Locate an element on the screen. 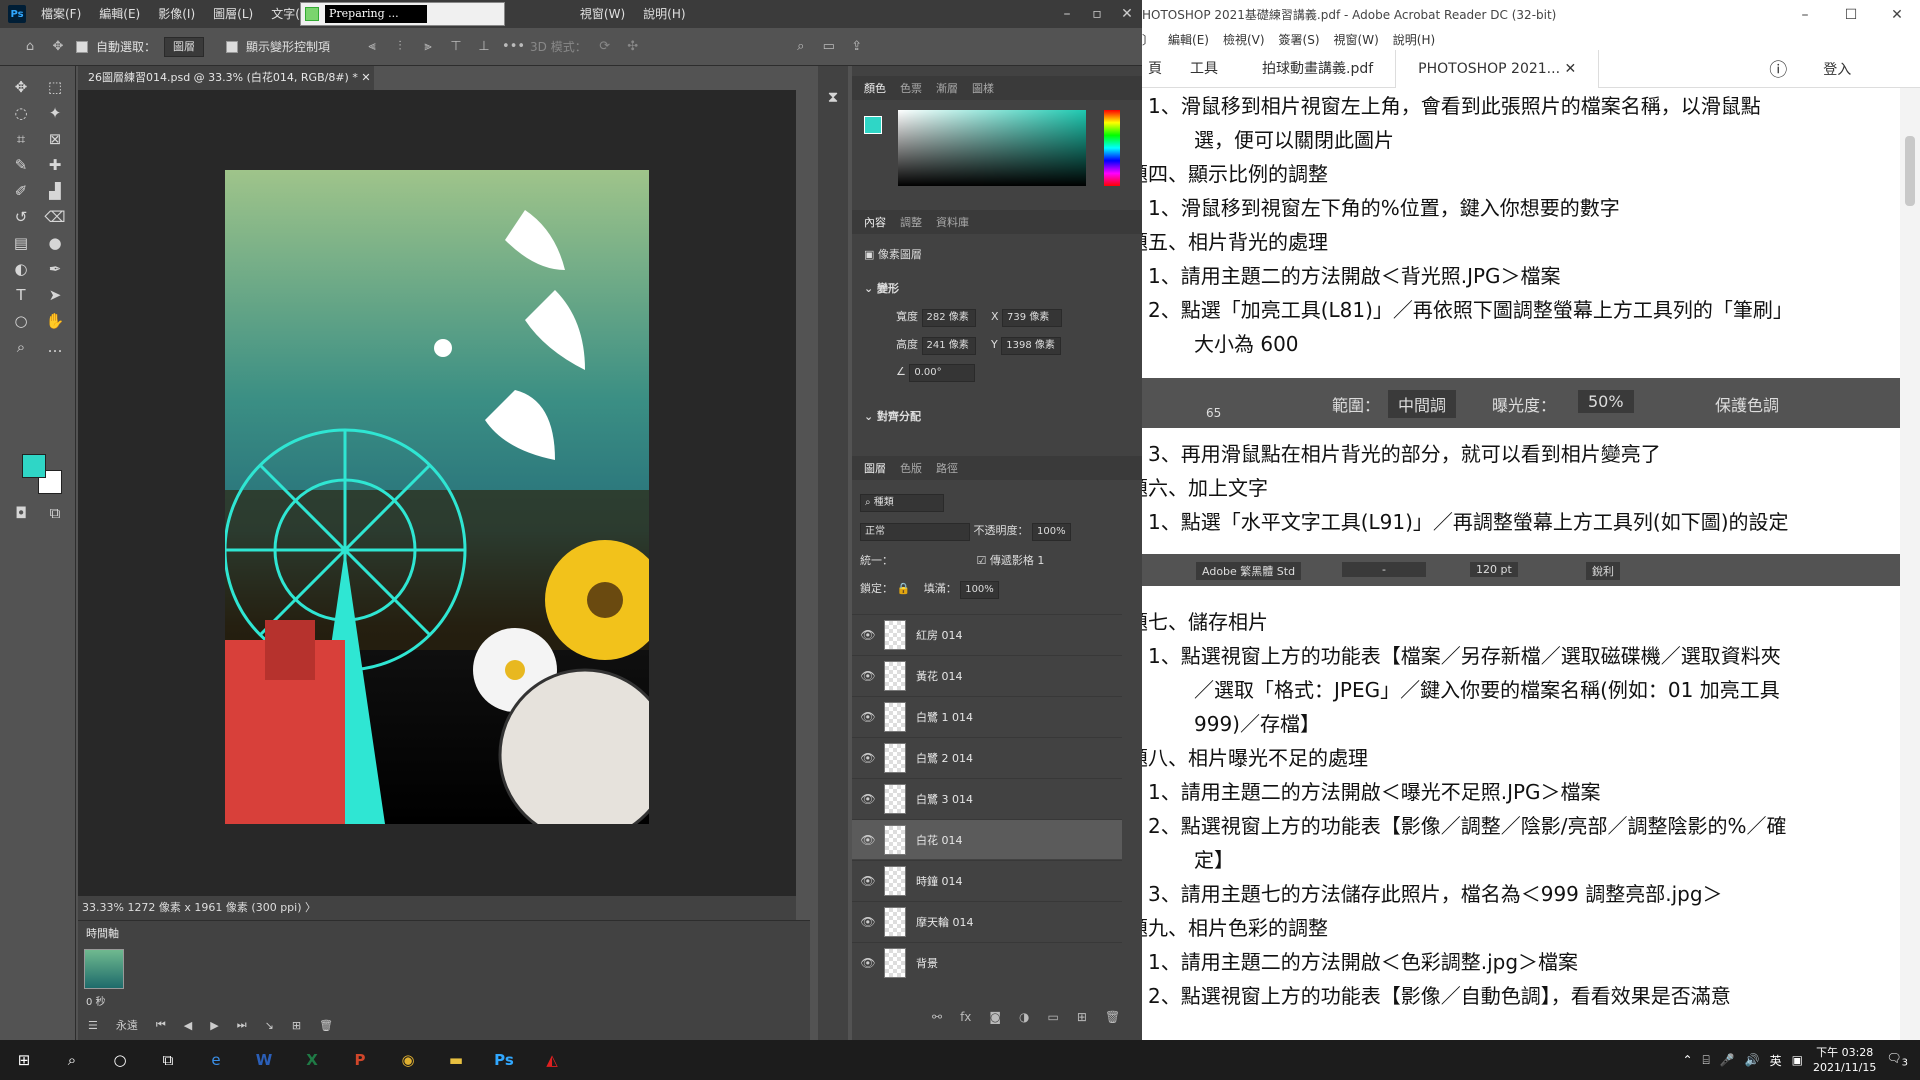 This screenshot has height=1080, width=1920. start-icon: ⊞ is located at coordinates (24, 1060).